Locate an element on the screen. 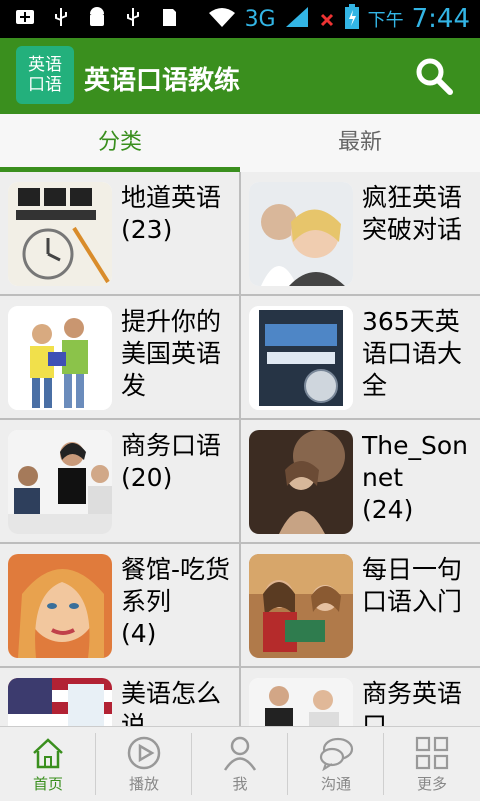  nav-play: 播放 is located at coordinates (144, 764).